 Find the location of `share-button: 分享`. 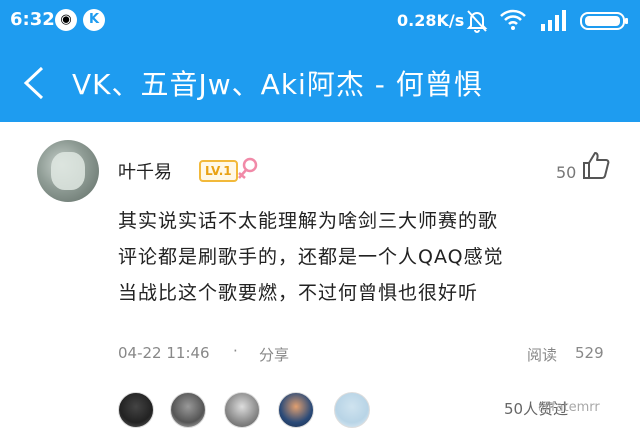

share-button: 分享 is located at coordinates (274, 354).